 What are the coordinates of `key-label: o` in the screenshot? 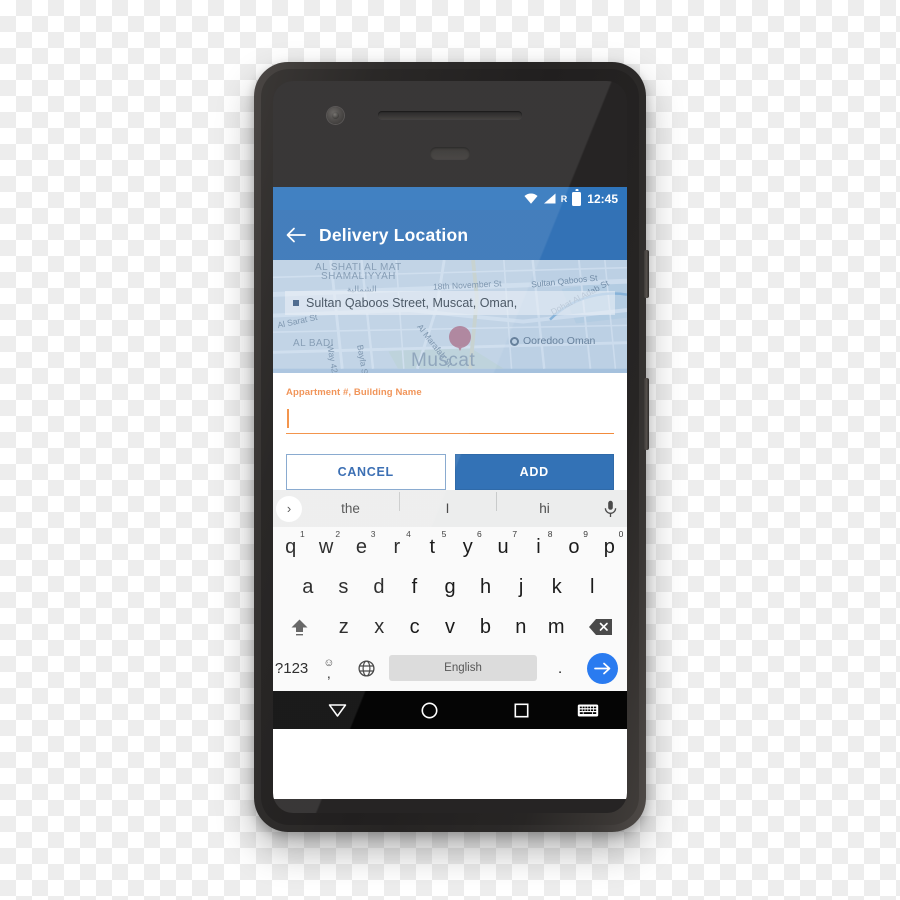 It's located at (574, 546).